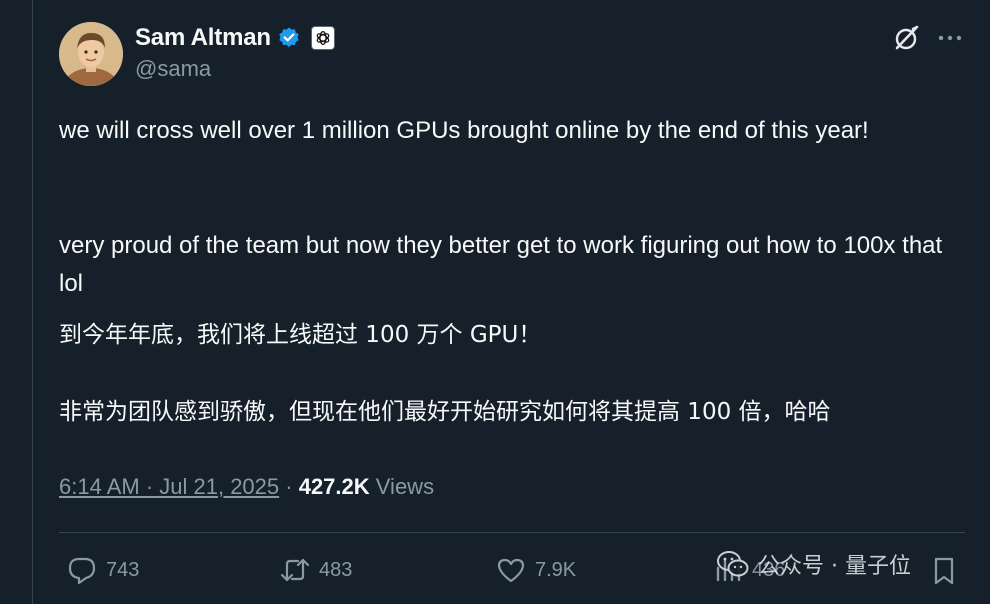 Image resolution: width=990 pixels, height=604 pixels. Describe the element at coordinates (512, 532) in the screenshot. I see `actions-divider` at that location.